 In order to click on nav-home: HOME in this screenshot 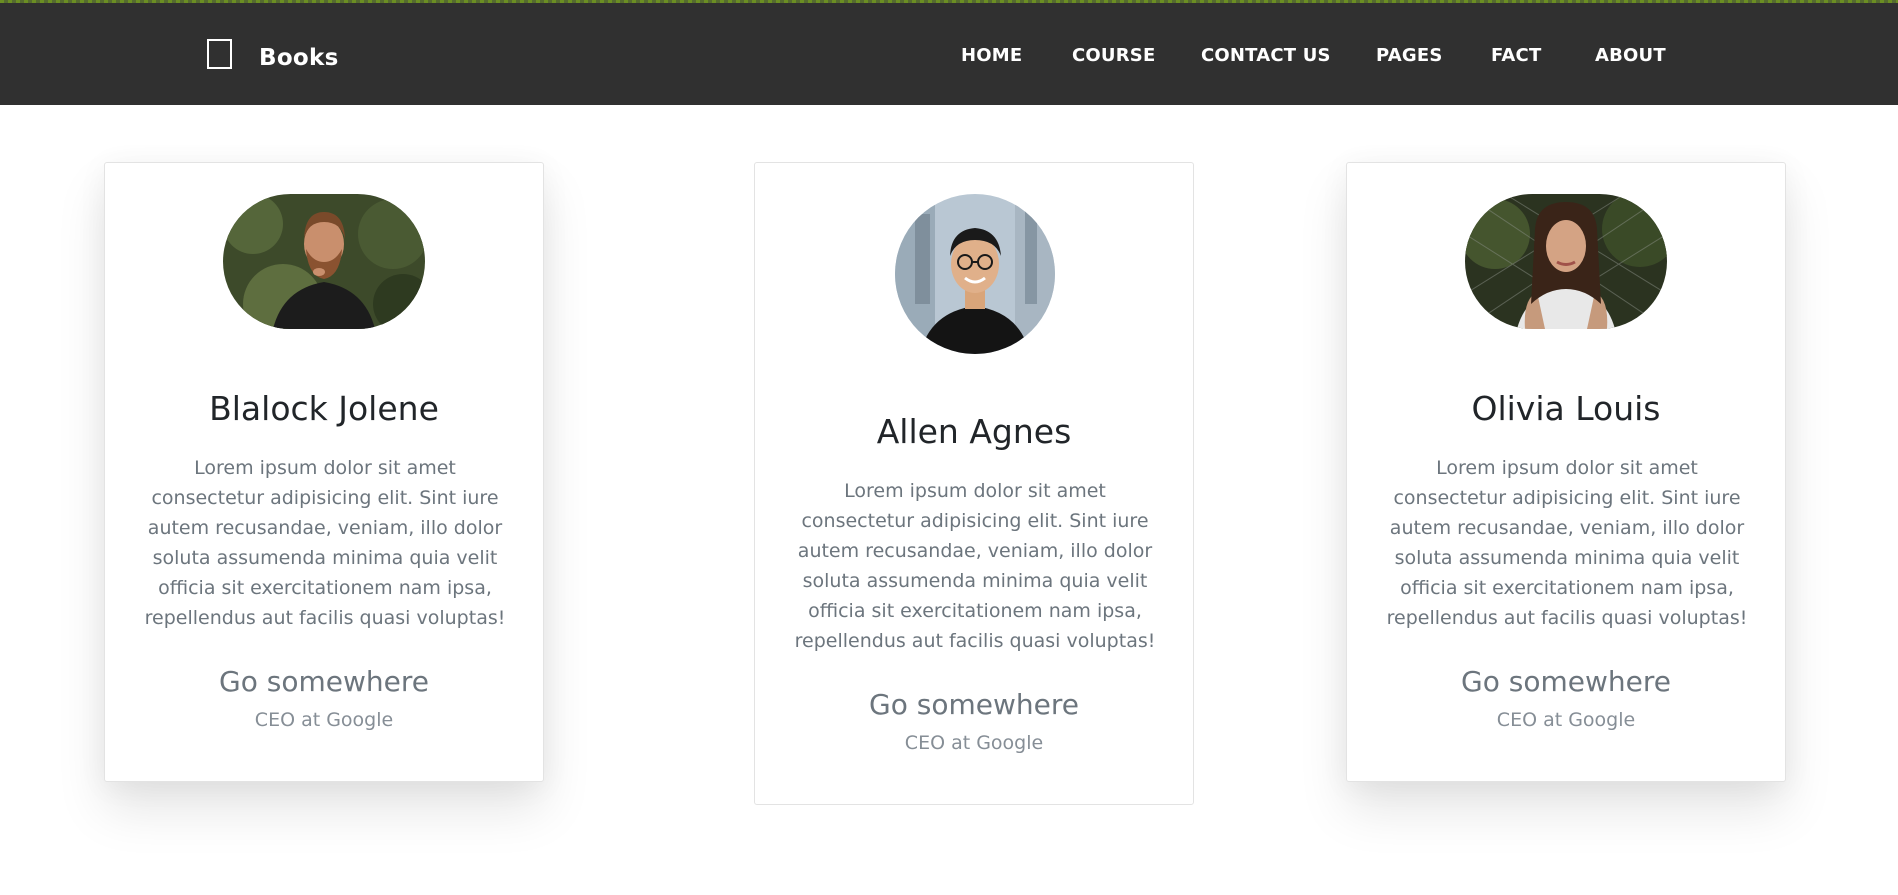, I will do `click(991, 55)`.